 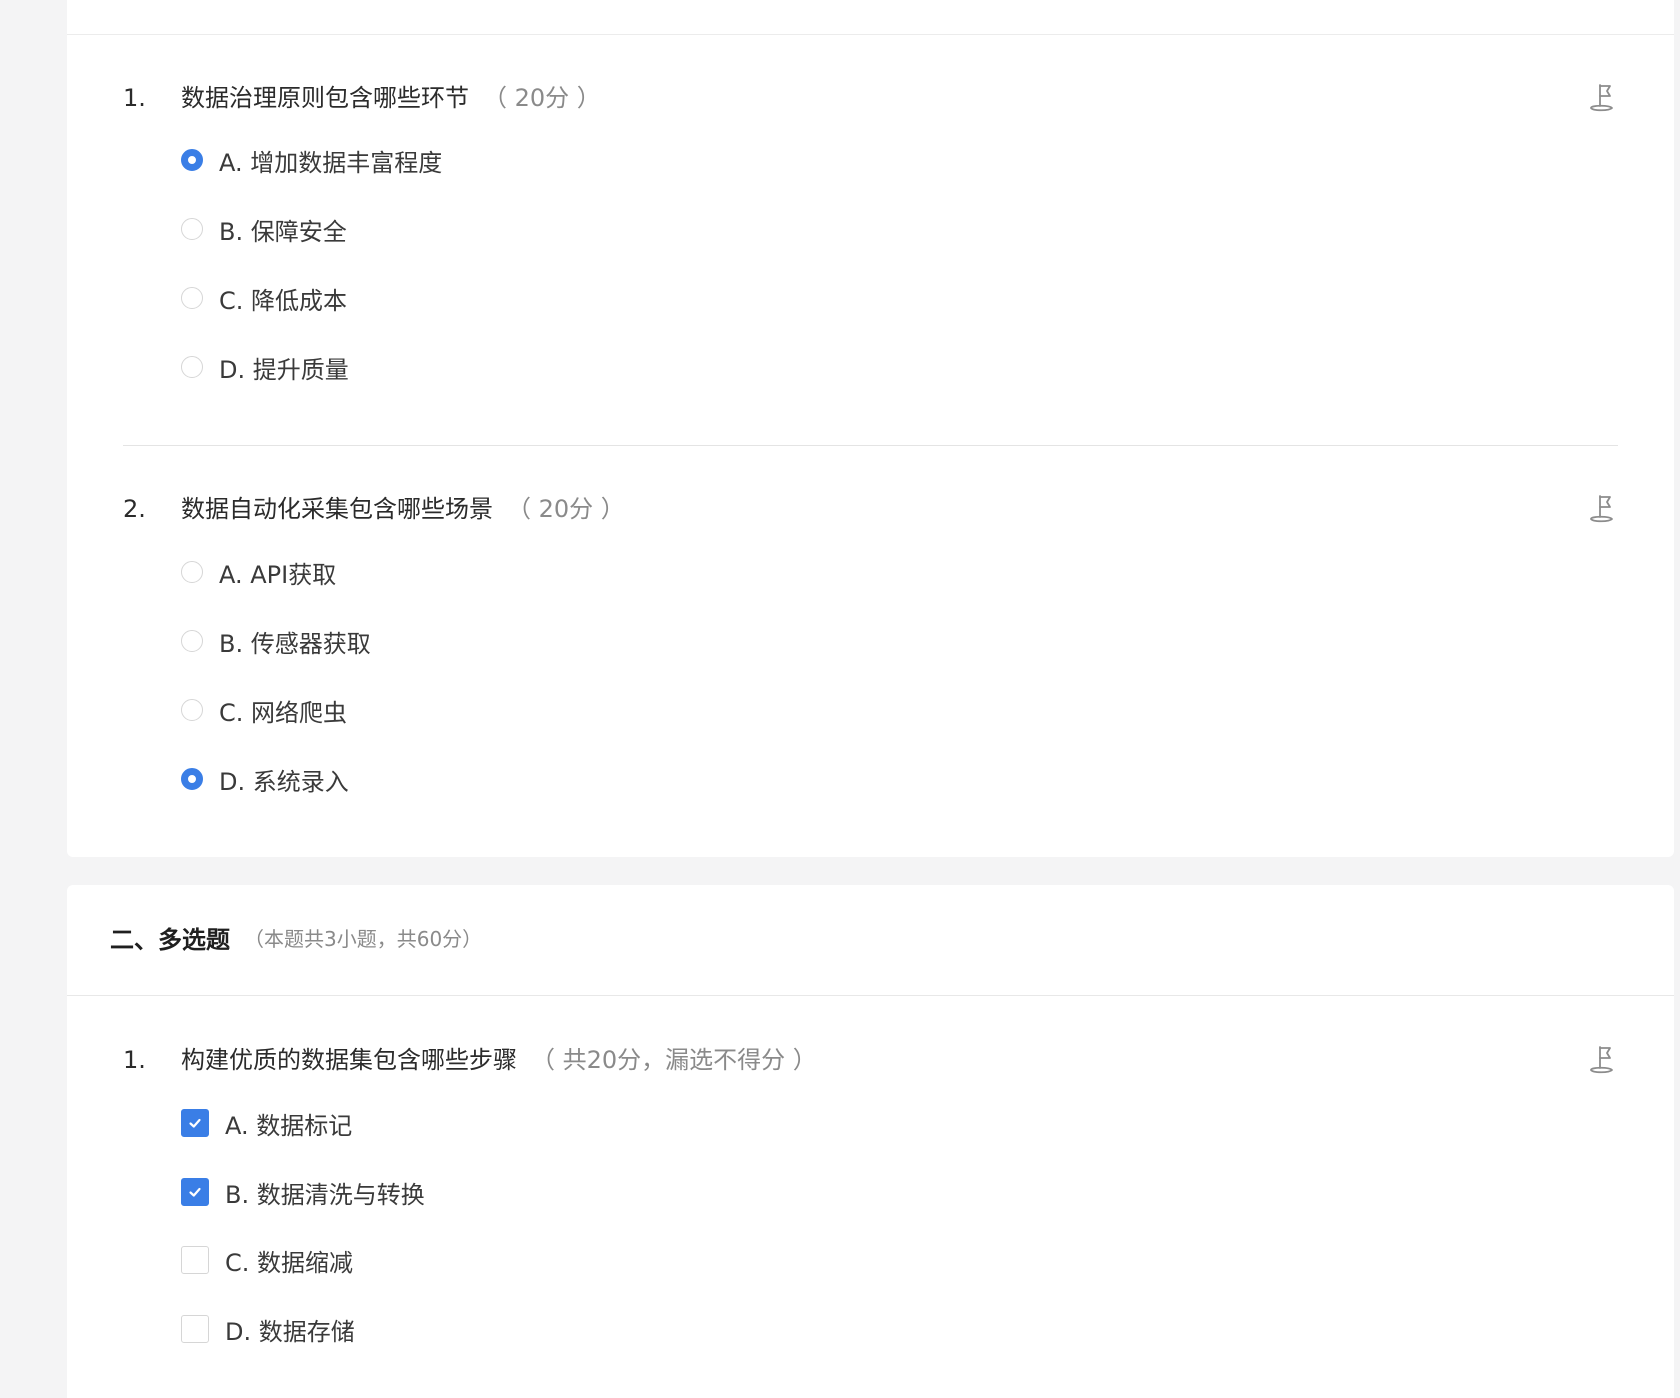 I want to click on option-label: C. 网络爬虫, so click(x=283, y=712).